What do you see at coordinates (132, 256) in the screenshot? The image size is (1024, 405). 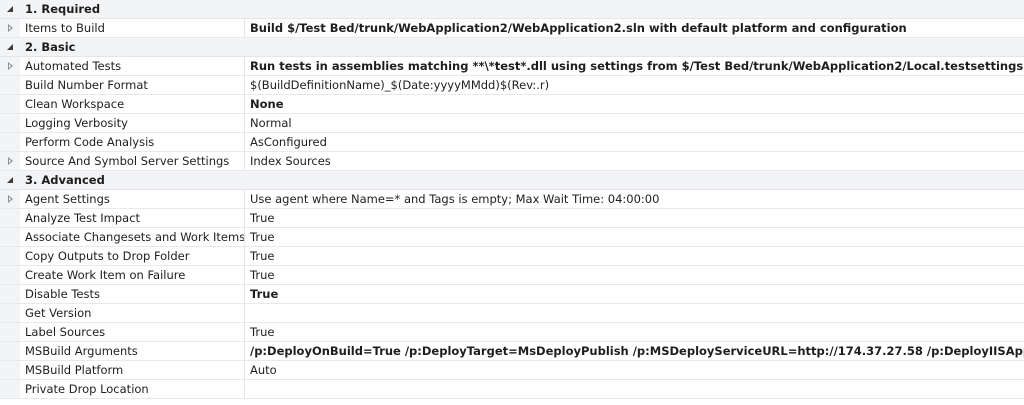 I see `property-name: Copy Outputs to Drop Folder` at bounding box center [132, 256].